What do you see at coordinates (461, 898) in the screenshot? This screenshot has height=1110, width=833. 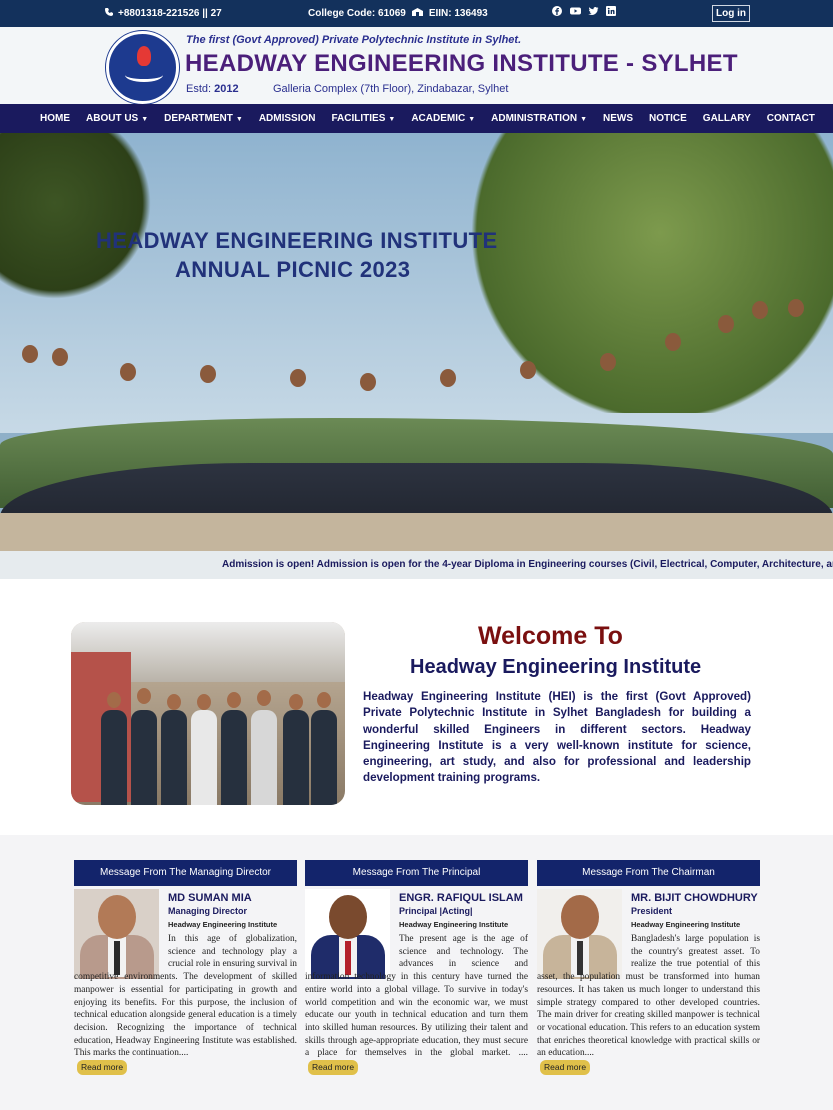 I see `person-name: ENGR. RAFIQUL ISLAM` at bounding box center [461, 898].